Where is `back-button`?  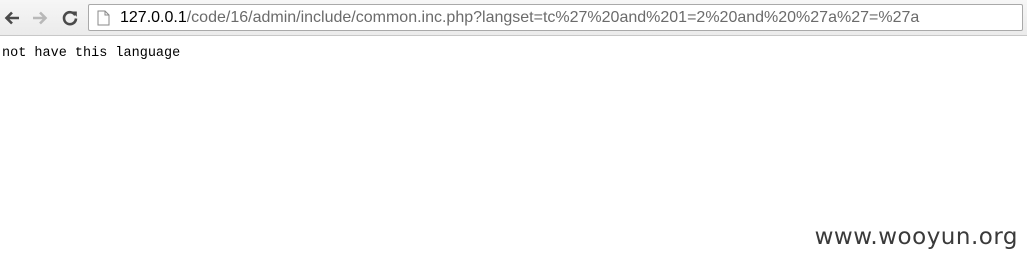 back-button is located at coordinates (12, 18).